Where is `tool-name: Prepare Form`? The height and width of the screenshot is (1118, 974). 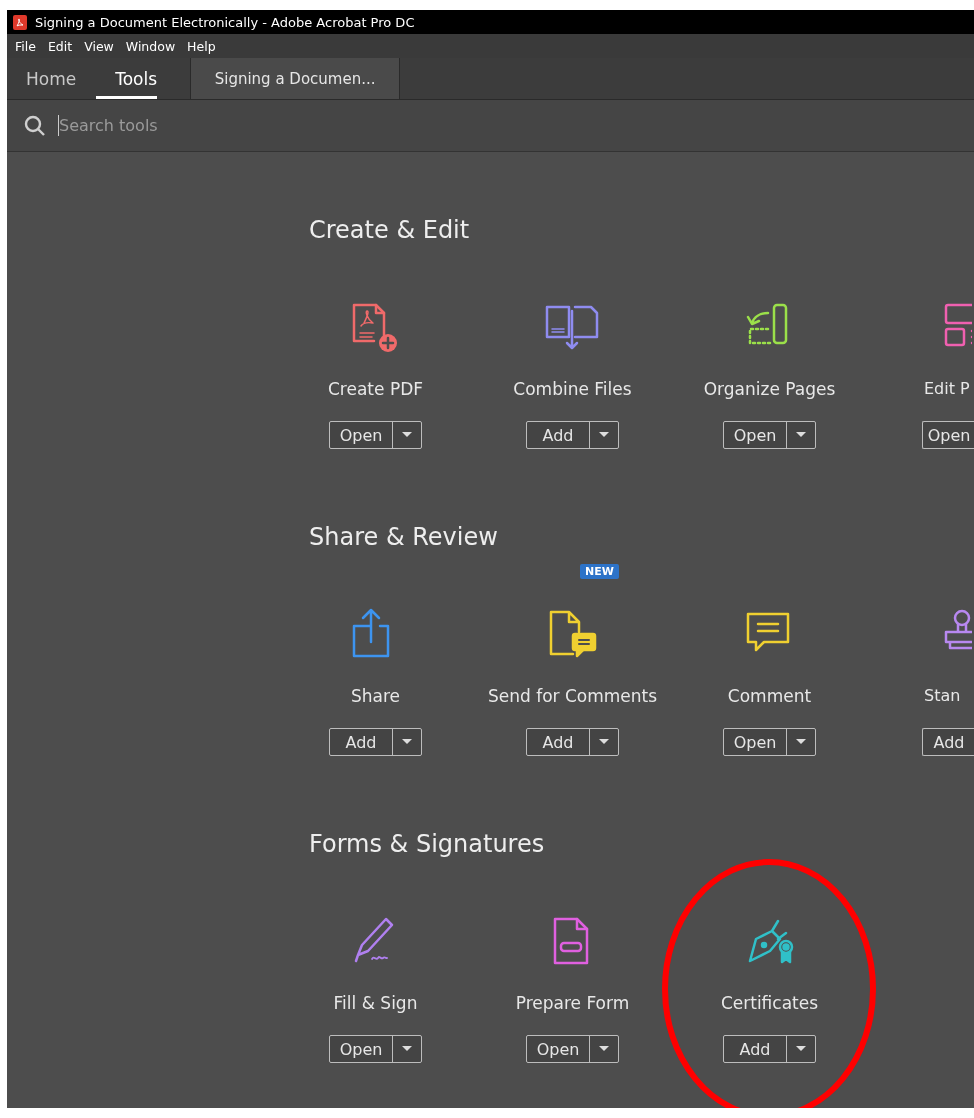
tool-name: Prepare Form is located at coordinates (572, 1004).